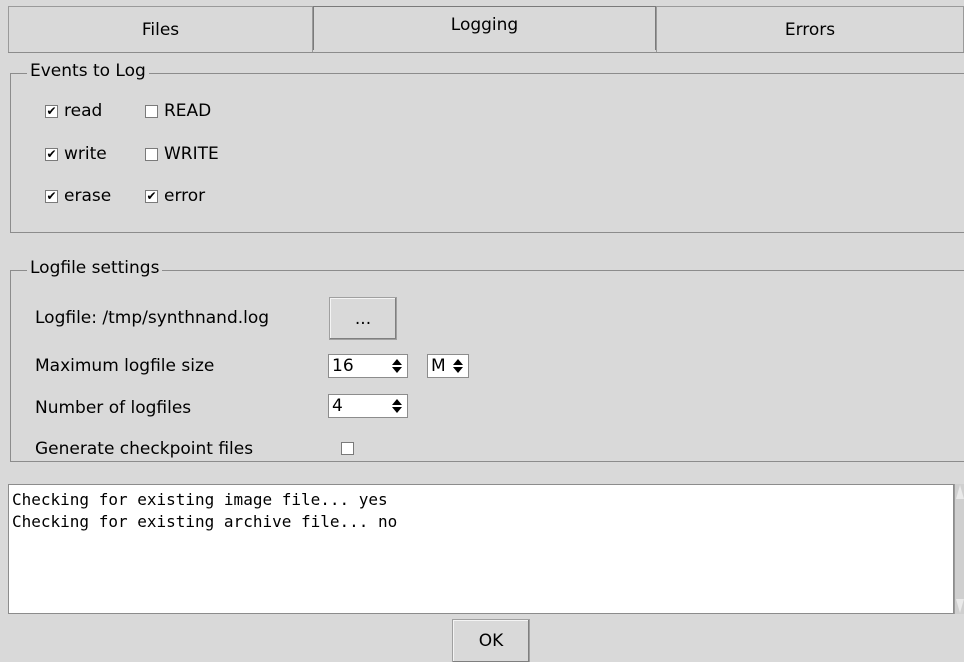  I want to click on max-size-spinbox: 16, so click(368, 366).